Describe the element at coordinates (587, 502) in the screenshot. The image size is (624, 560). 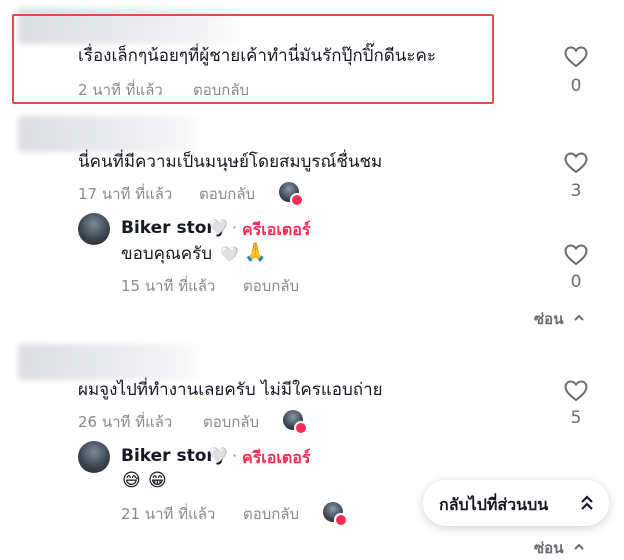
I see `double-chevron-up-icon` at that location.